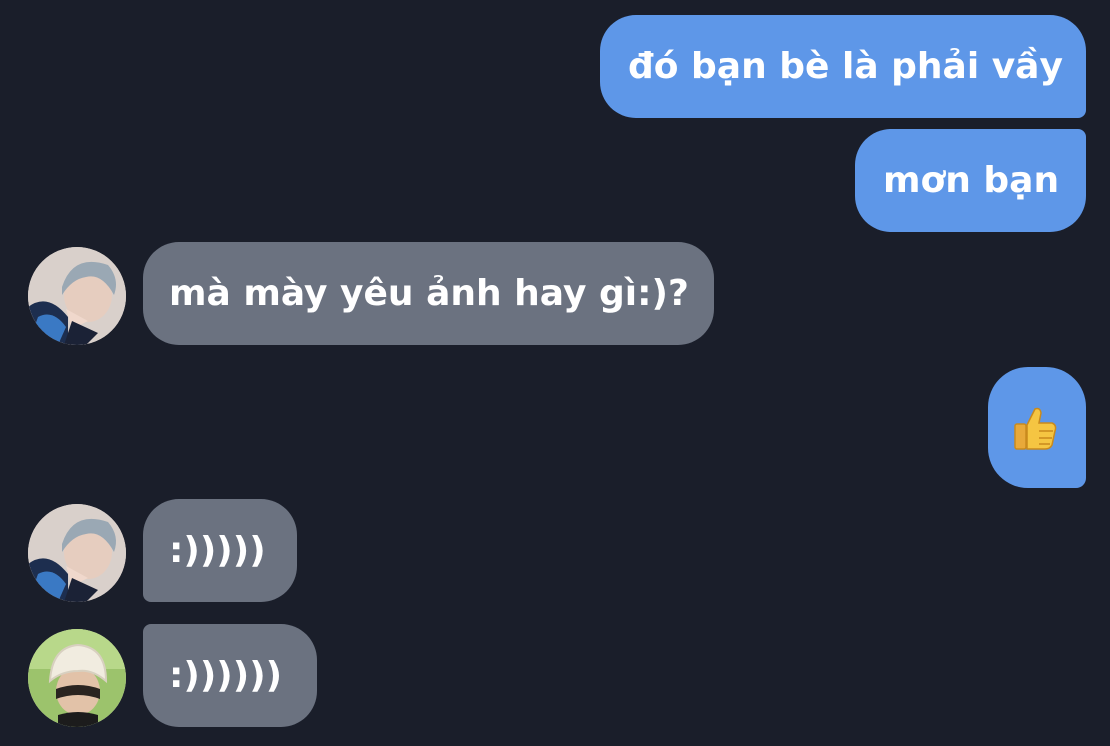 The width and height of the screenshot is (1110, 746). I want to click on message-text: mơn bạn, so click(971, 180).